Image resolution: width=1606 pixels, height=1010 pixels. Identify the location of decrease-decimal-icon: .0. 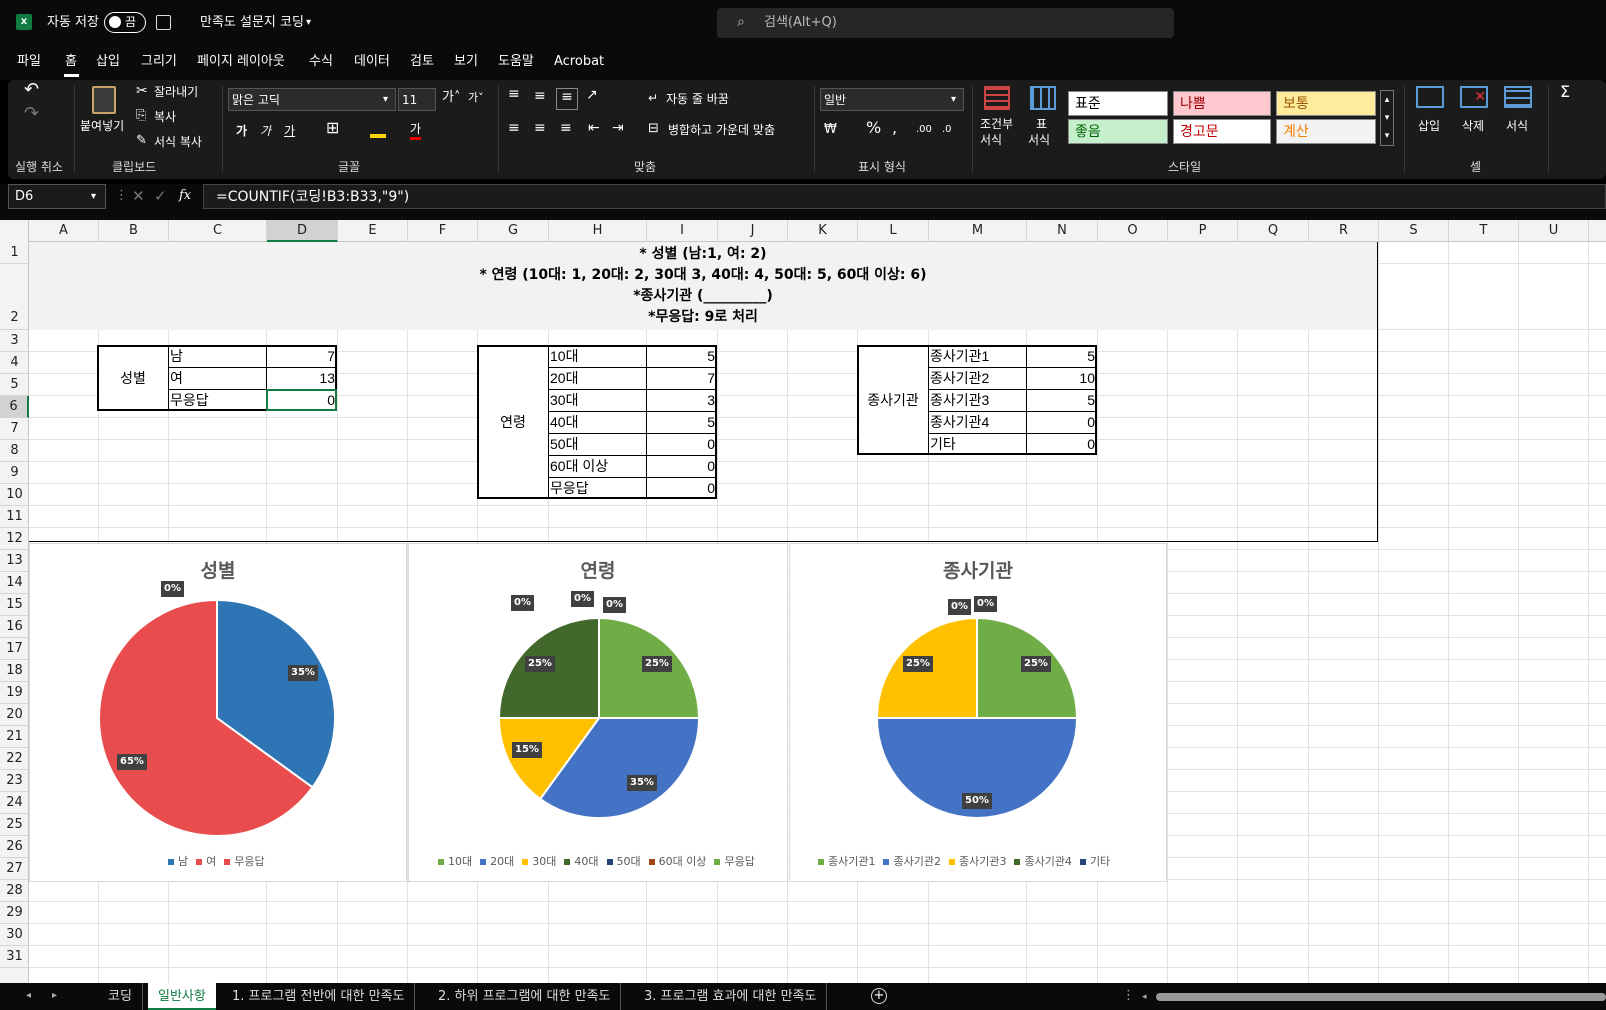
(947, 130).